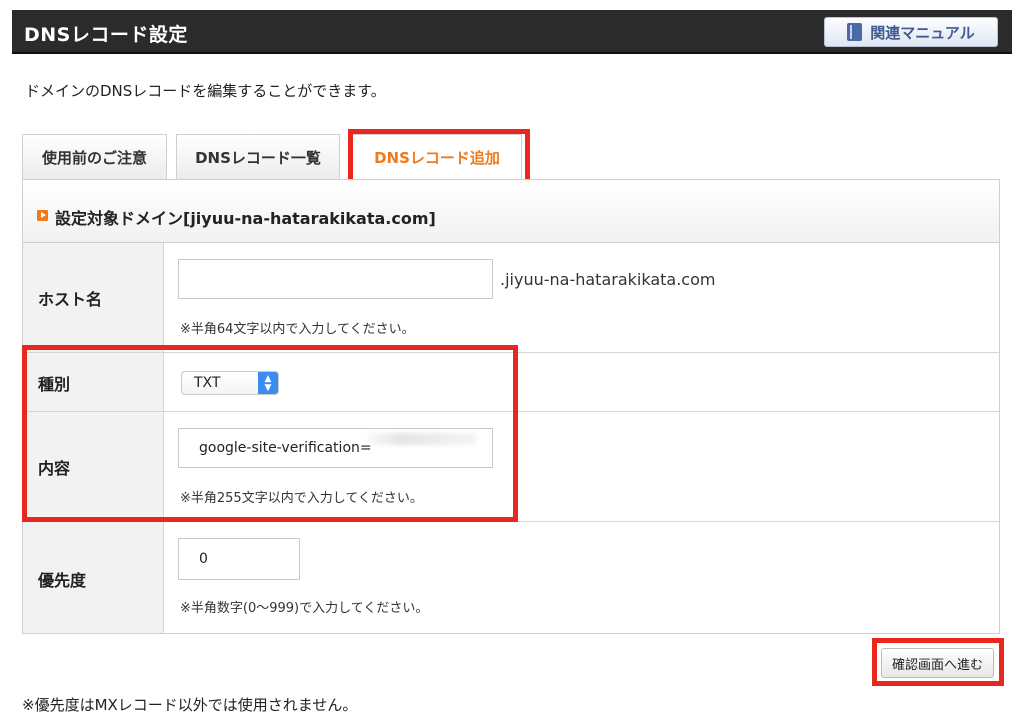 The height and width of the screenshot is (722, 1024). I want to click on type-label: 種別, so click(54, 384).